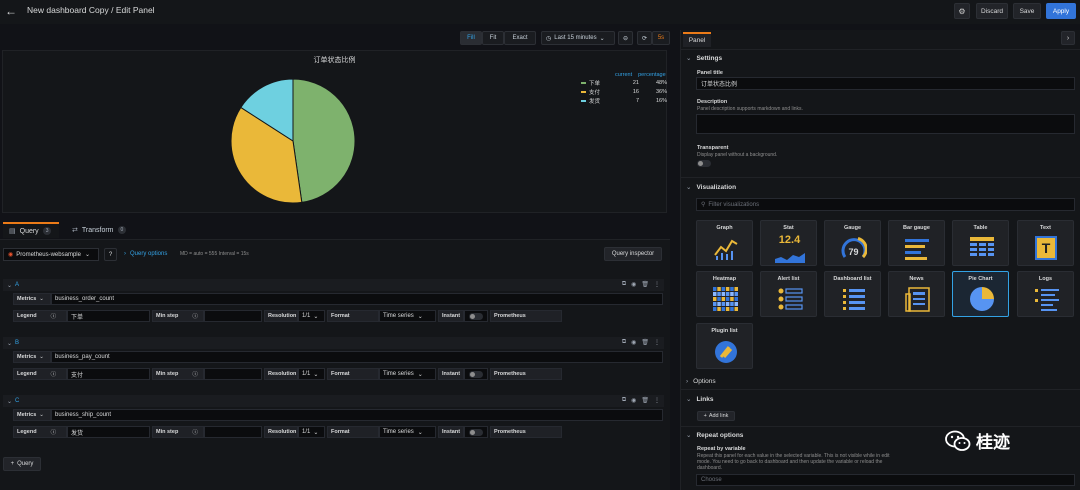 Image resolution: width=1080 pixels, height=490 pixels. I want to click on datasource-label: Prometheus-websample, so click(48, 254).